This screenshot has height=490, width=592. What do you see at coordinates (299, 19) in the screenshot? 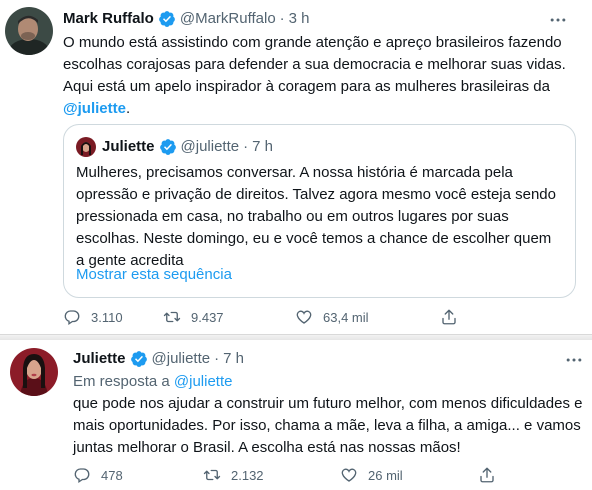
I see `timestamp: 3 h` at bounding box center [299, 19].